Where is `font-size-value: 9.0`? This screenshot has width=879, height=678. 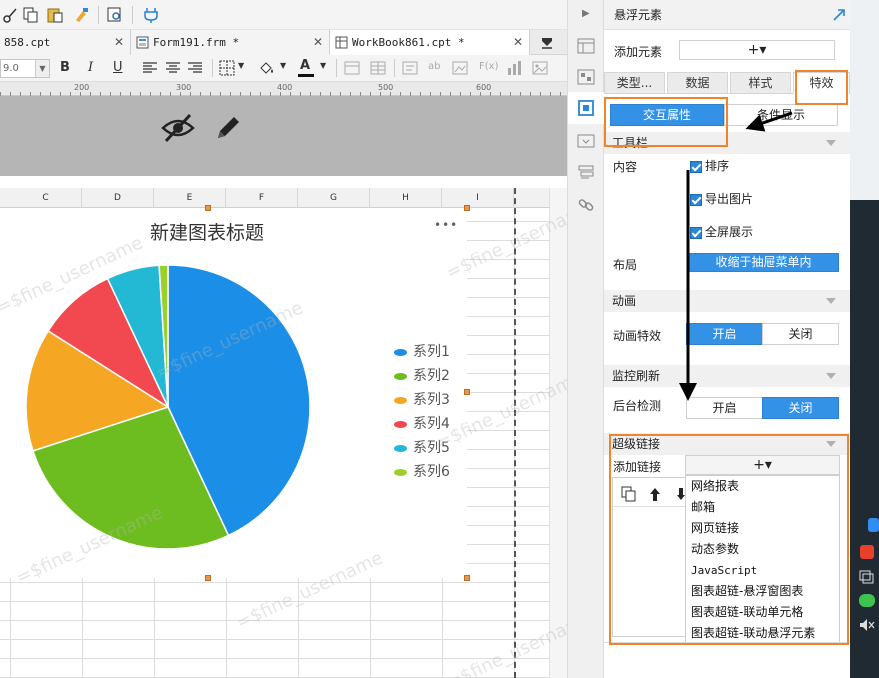
font-size-value: 9.0 is located at coordinates (11, 68).